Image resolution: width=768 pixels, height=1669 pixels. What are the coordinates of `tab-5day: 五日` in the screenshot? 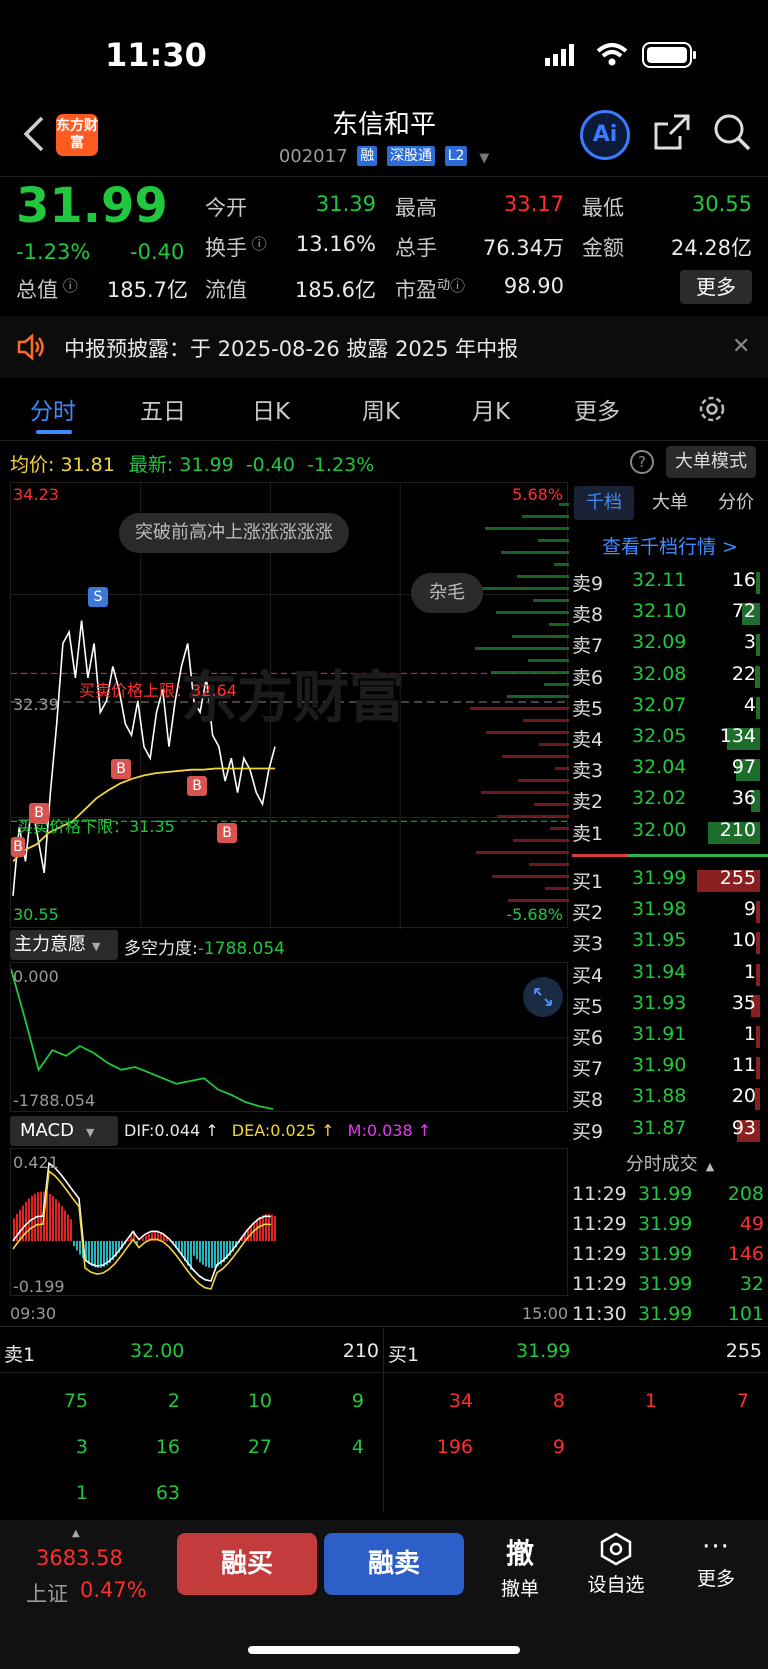 It's located at (163, 409).